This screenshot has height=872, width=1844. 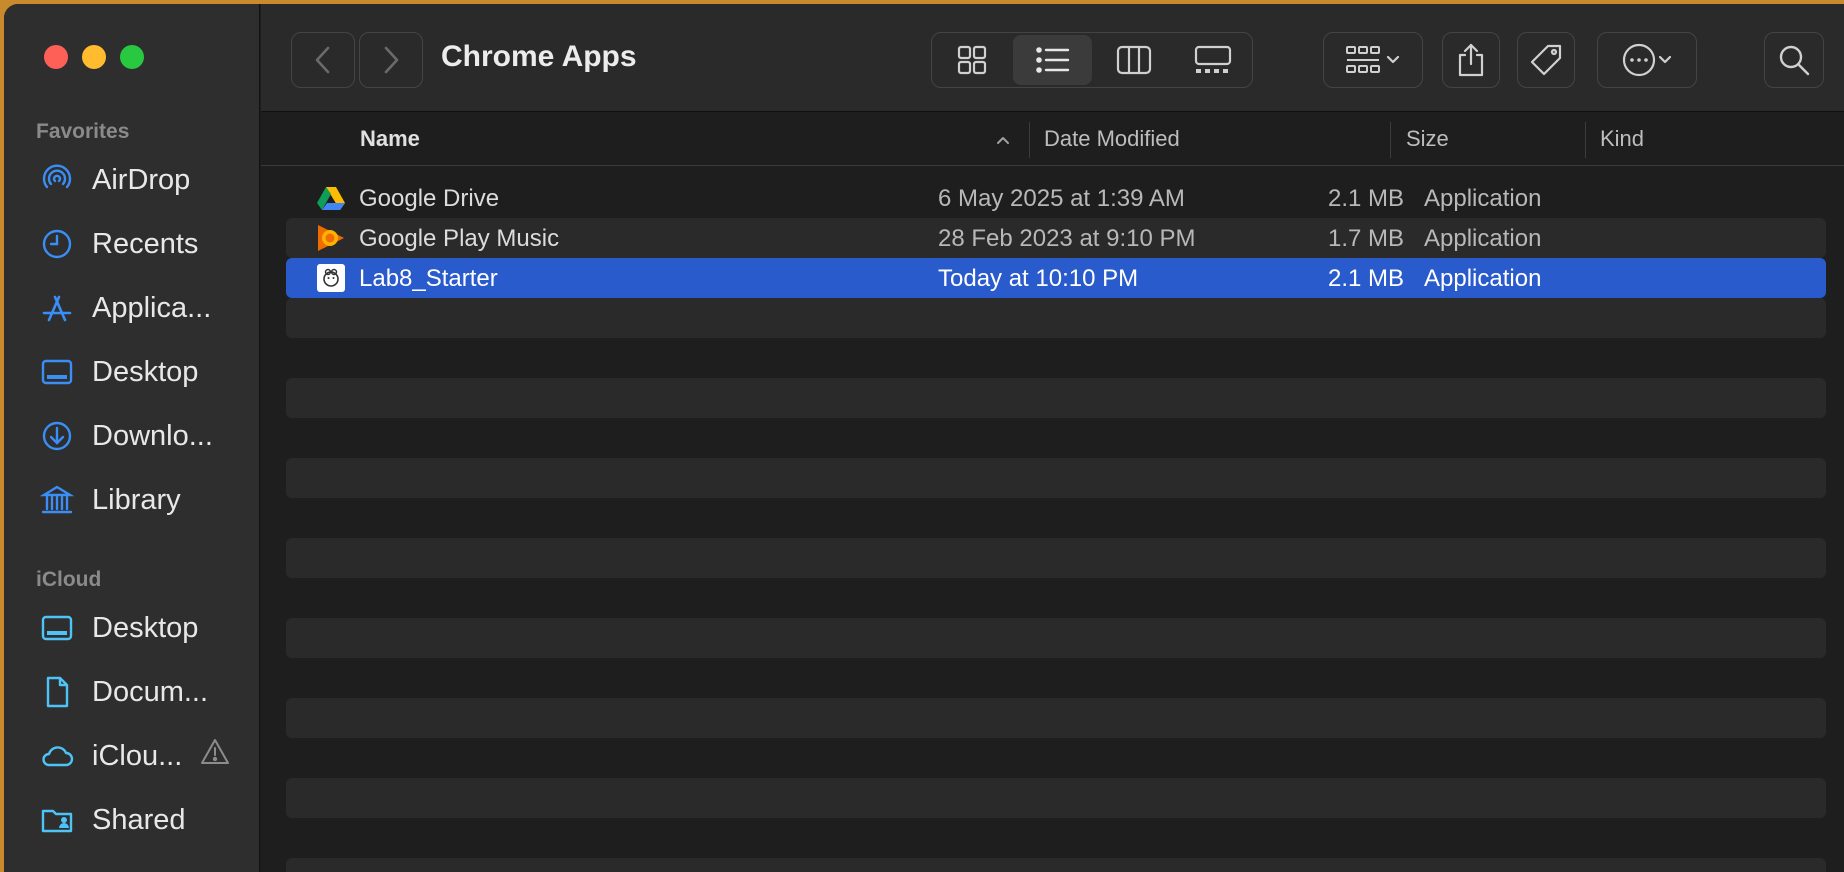 I want to click on airdrop-icon, so click(x=57, y=180).